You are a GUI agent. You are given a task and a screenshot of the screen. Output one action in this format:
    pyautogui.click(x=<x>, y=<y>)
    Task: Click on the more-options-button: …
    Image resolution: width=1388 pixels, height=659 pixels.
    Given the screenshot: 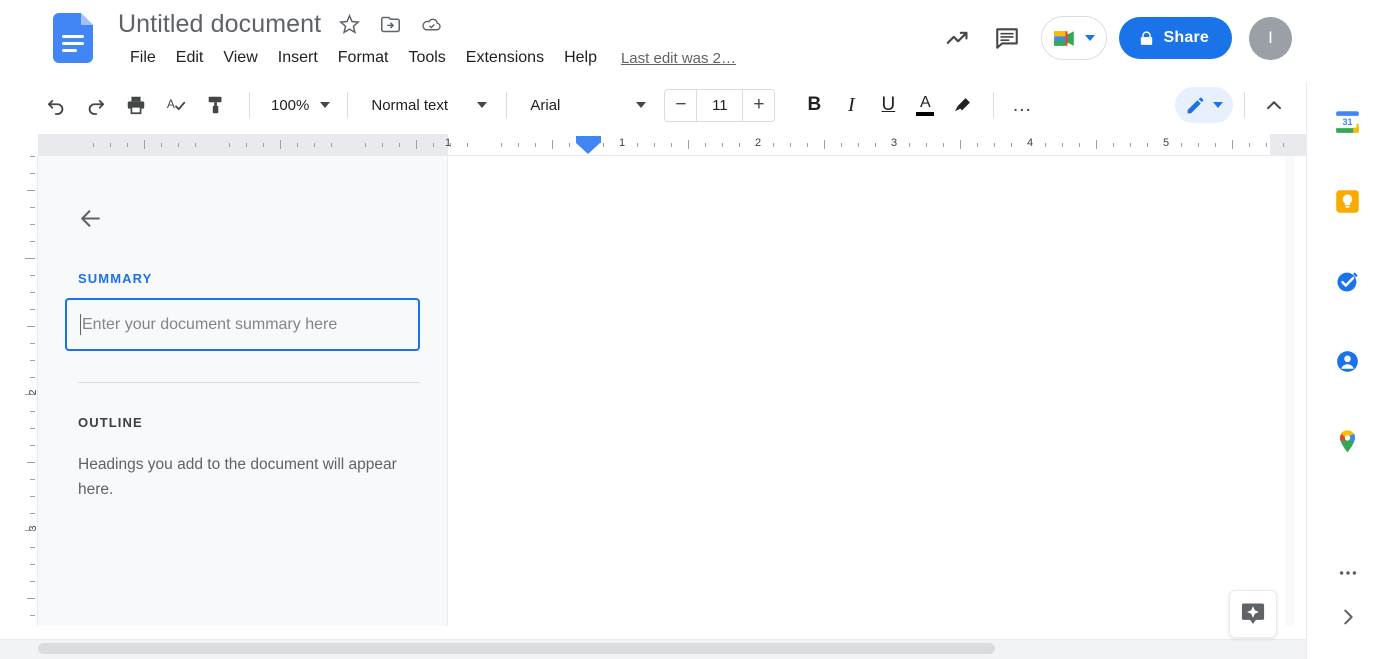 What is the action you would take?
    pyautogui.click(x=1022, y=105)
    